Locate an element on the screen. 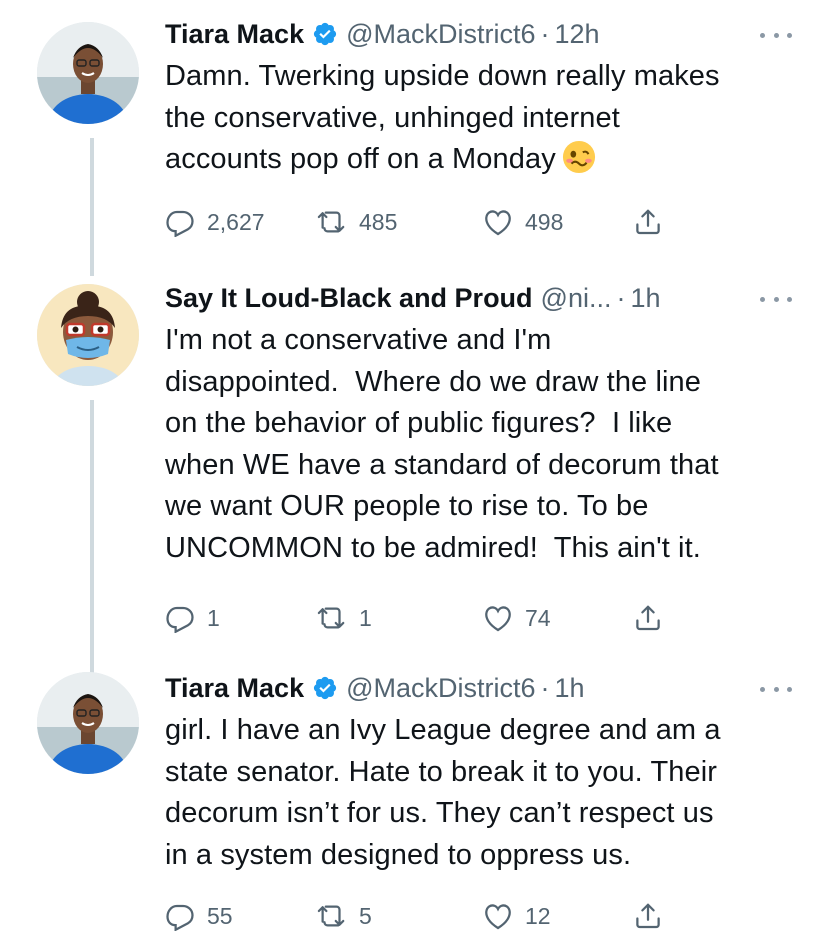 The height and width of the screenshot is (934, 828). retweet-button: 5 is located at coordinates (344, 916).